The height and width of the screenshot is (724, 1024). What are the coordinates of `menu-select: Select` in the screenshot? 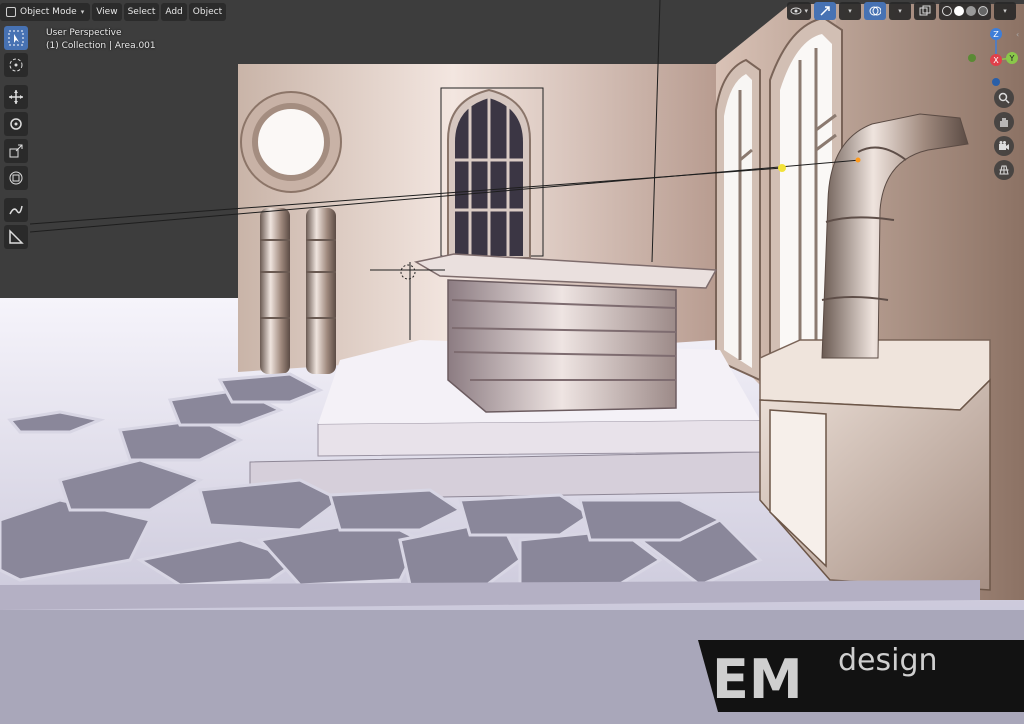 It's located at (141, 12).